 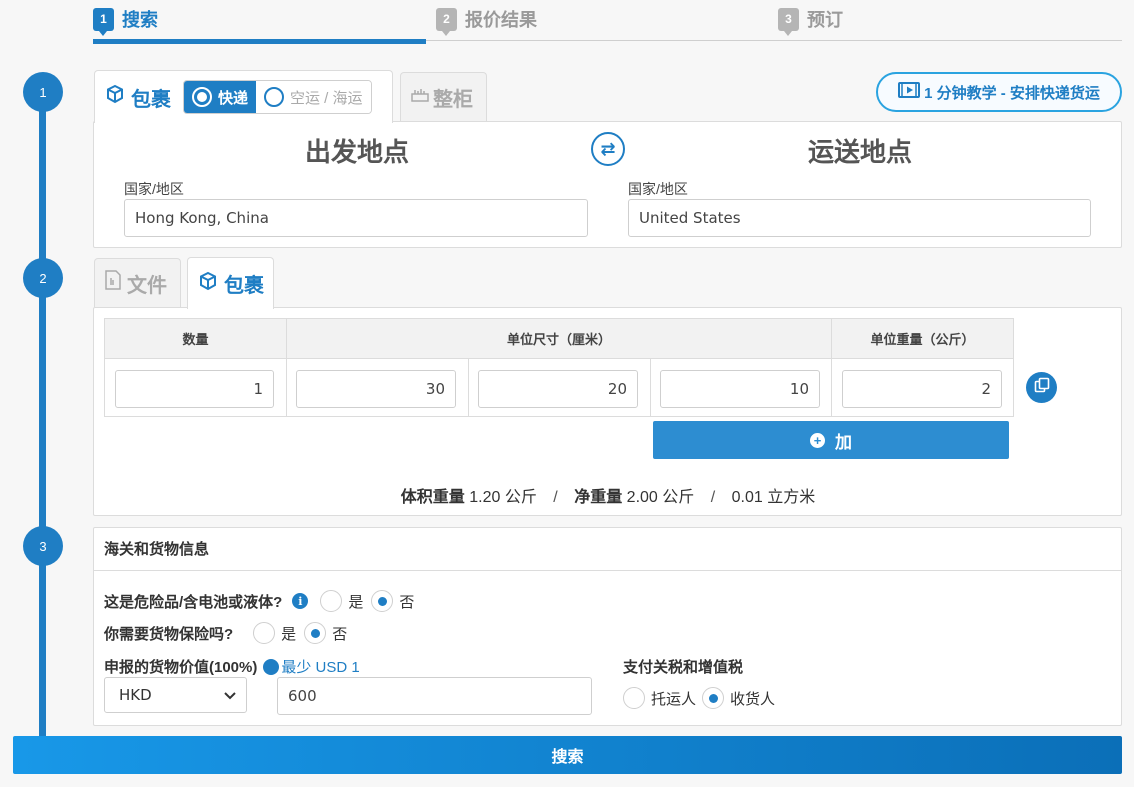 I want to click on currency-select: HKD, so click(x=175, y=695).